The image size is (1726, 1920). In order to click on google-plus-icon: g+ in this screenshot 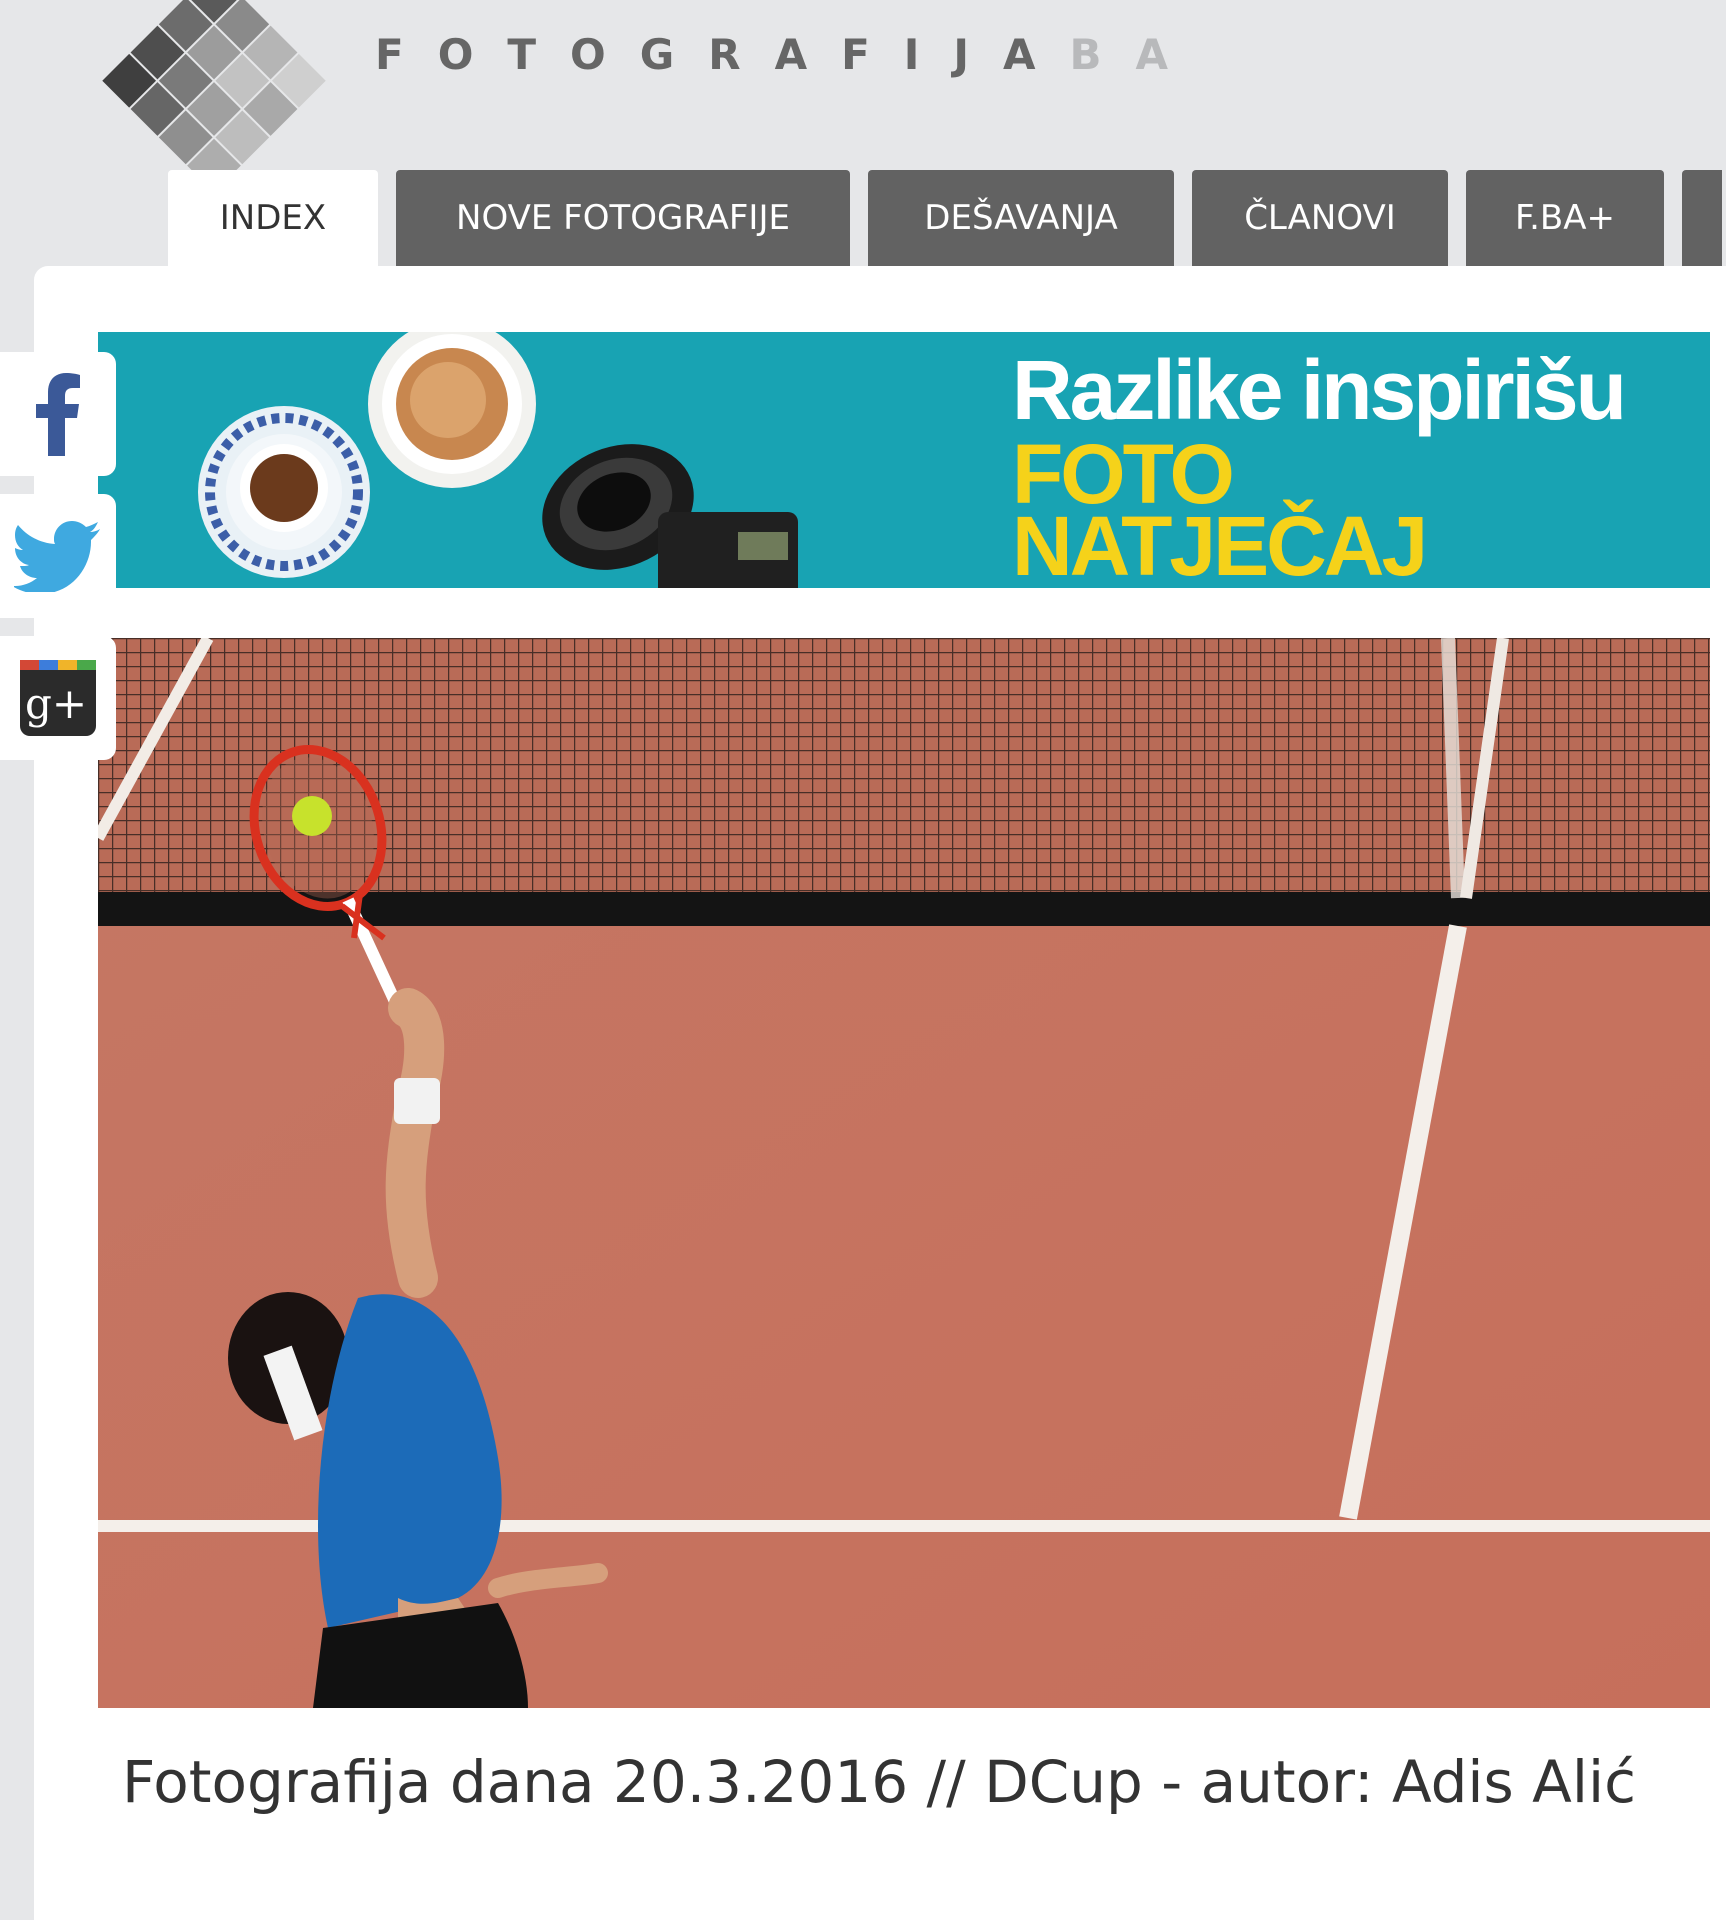, I will do `click(58, 698)`.